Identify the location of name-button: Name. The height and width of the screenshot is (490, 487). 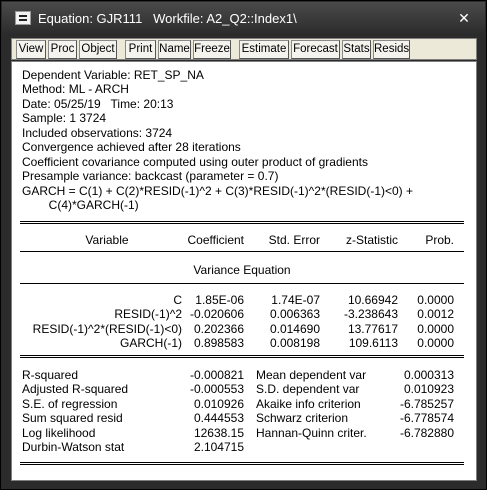
(174, 49).